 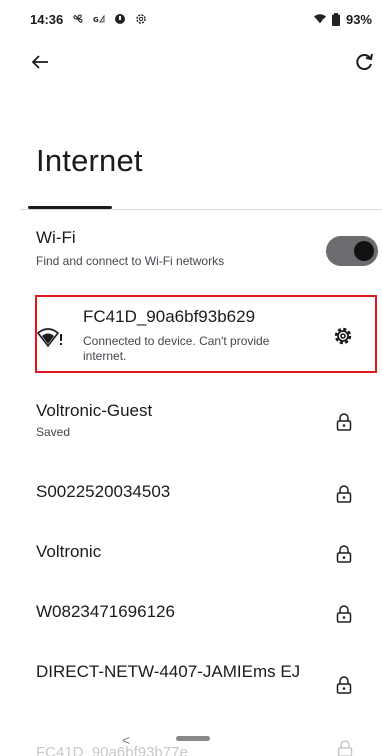 I want to click on network-name: Voltronic, so click(x=69, y=551).